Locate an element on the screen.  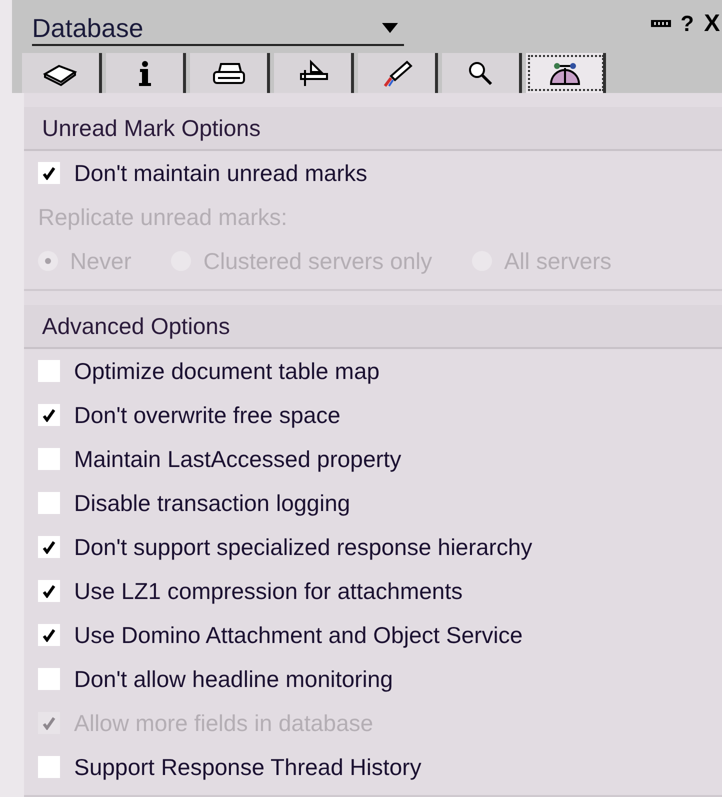
info-icon is located at coordinates (144, 73).